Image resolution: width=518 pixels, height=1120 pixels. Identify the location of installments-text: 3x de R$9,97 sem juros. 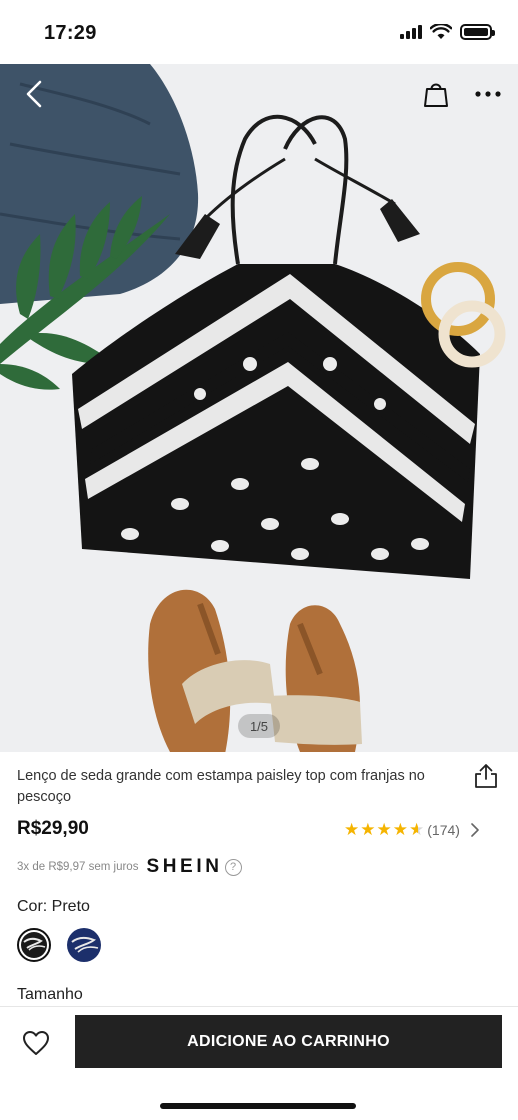
(78, 867).